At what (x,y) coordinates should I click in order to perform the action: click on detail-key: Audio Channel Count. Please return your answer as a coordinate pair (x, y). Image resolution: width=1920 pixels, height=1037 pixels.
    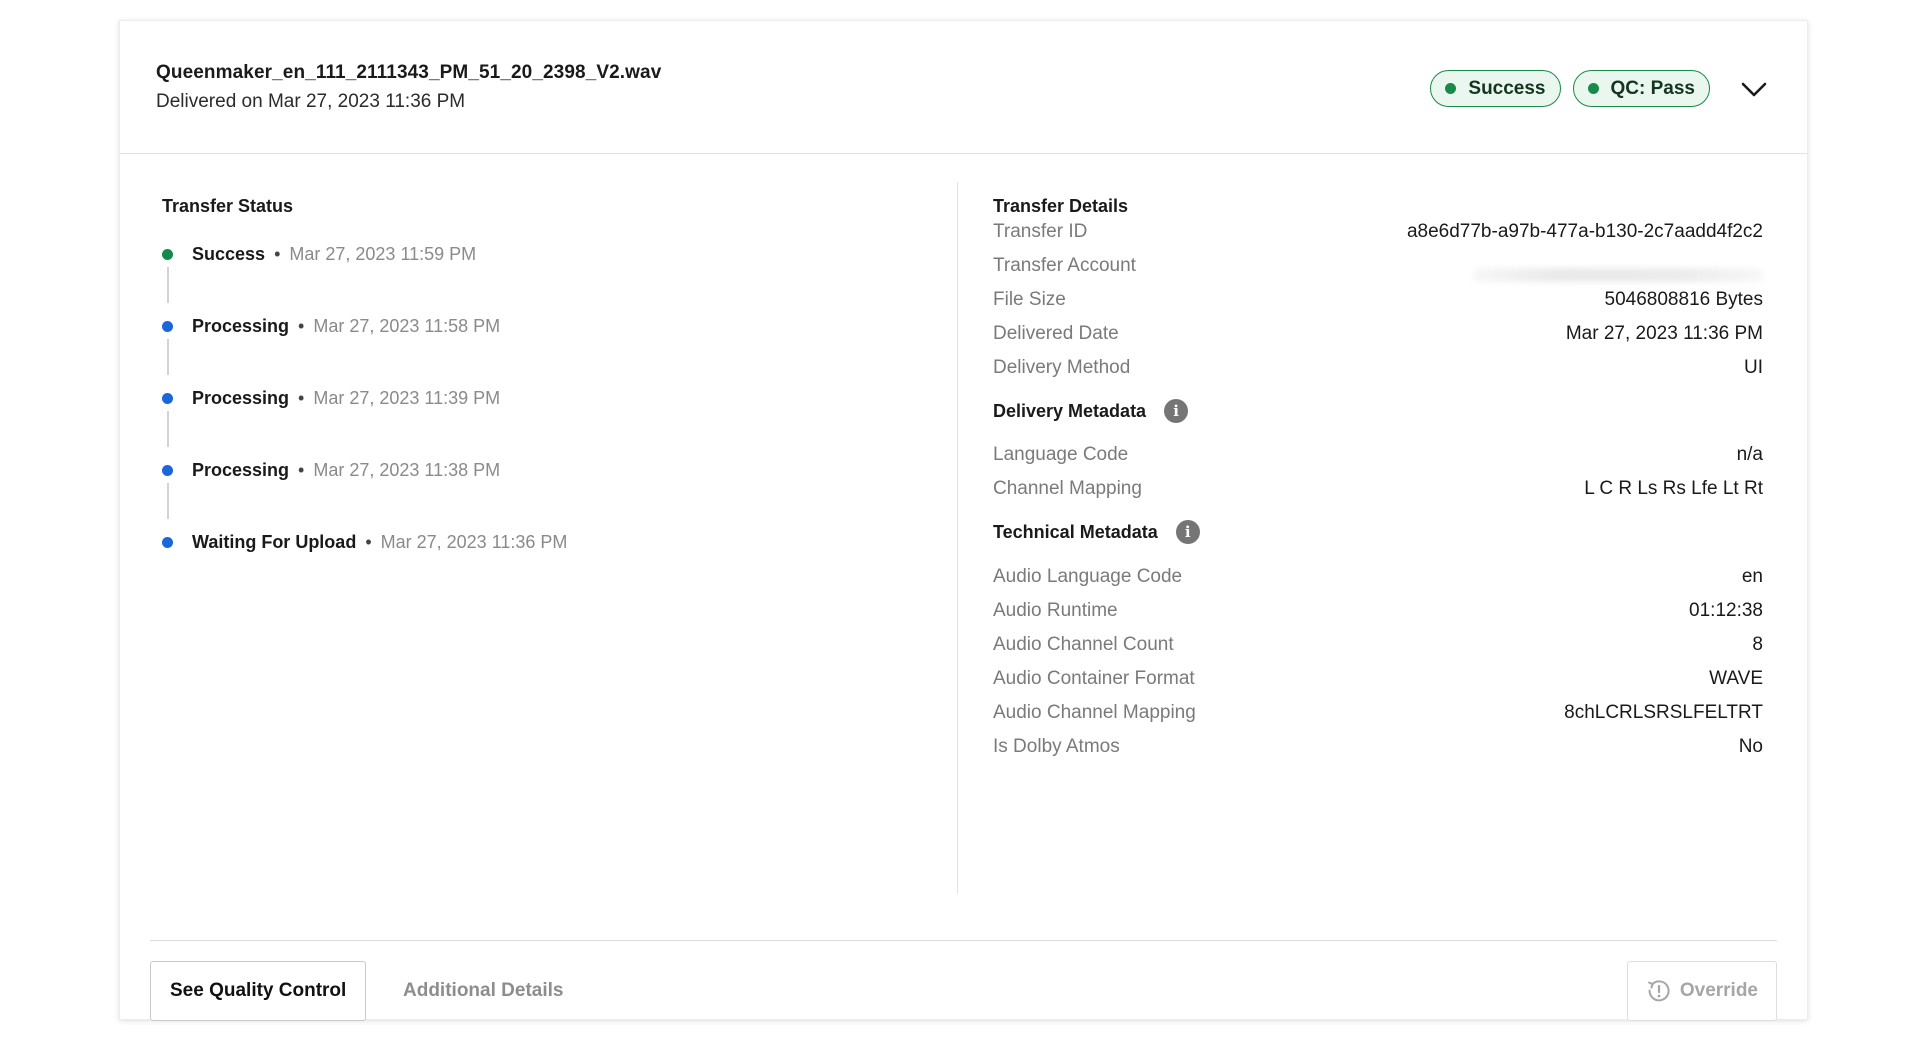
    Looking at the image, I should click on (1083, 644).